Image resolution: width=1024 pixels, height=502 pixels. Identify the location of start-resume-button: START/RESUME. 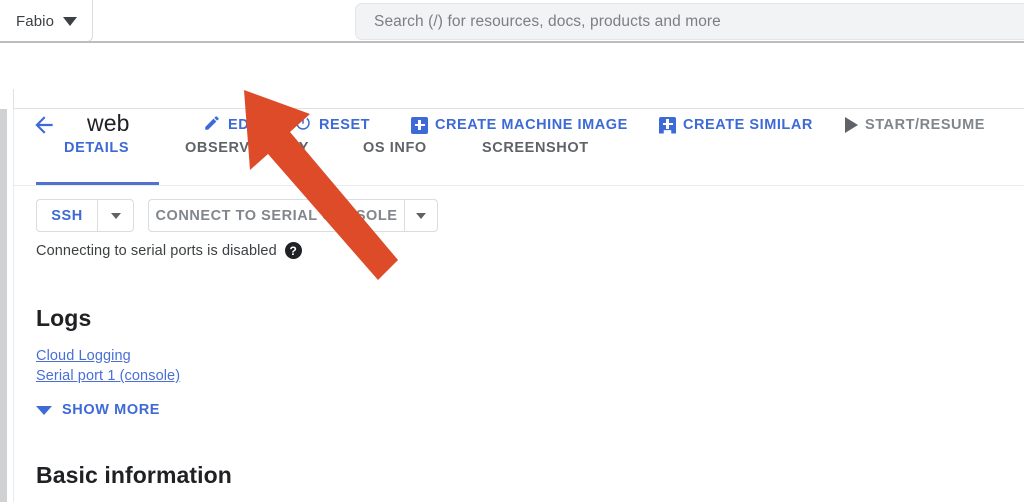
(915, 125).